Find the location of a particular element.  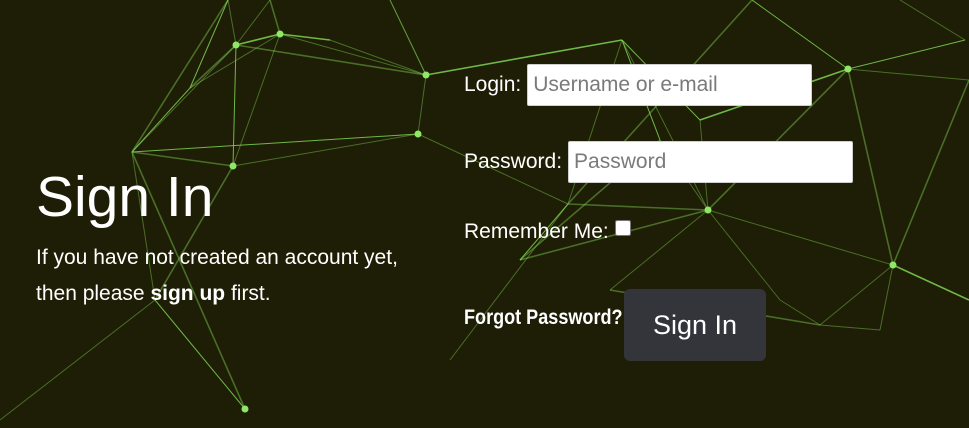

page-title: Sign In is located at coordinates (125, 197).